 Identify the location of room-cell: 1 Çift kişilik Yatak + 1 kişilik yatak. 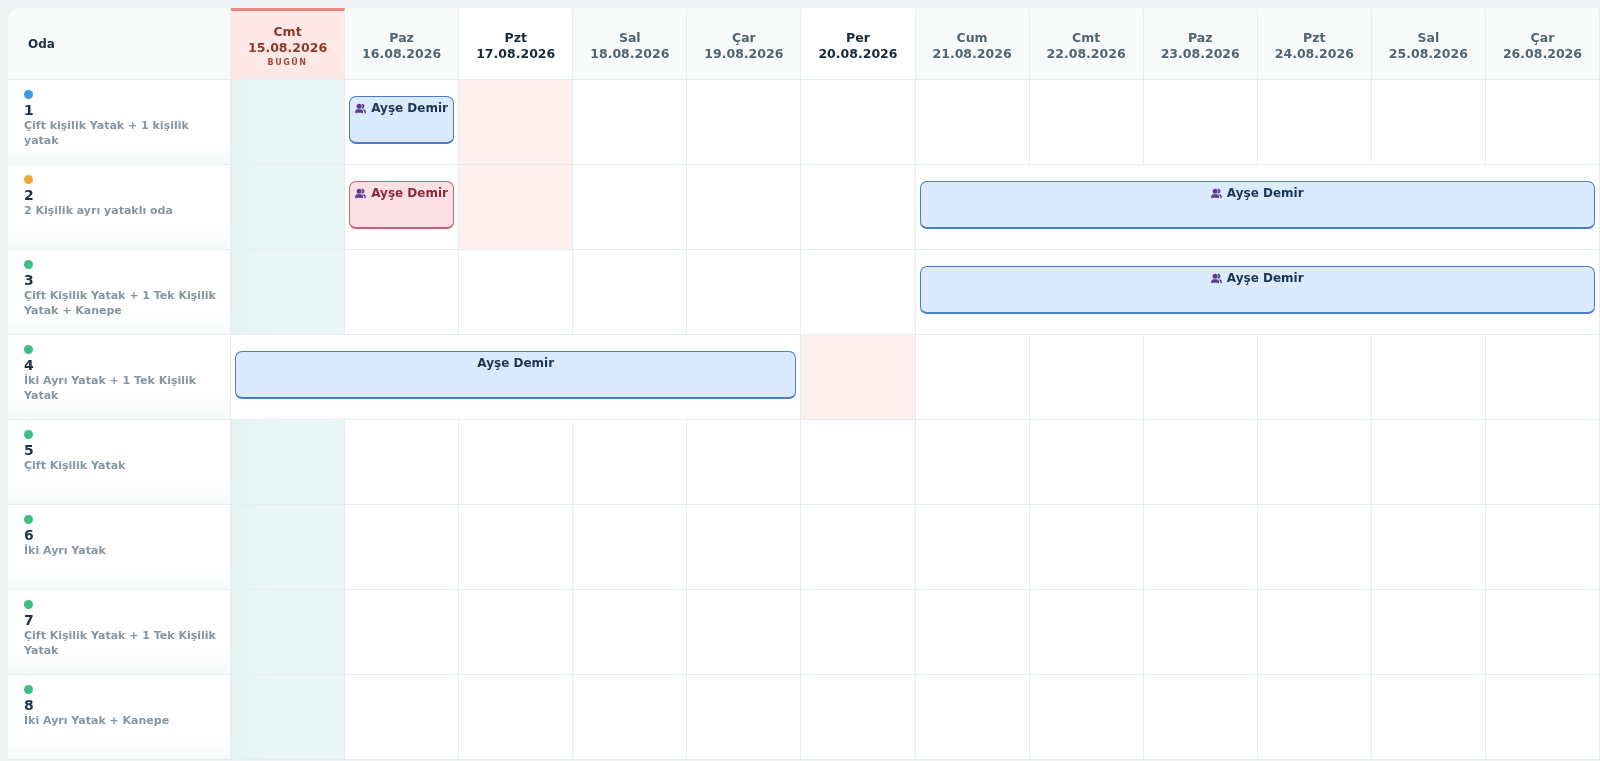
(119, 122).